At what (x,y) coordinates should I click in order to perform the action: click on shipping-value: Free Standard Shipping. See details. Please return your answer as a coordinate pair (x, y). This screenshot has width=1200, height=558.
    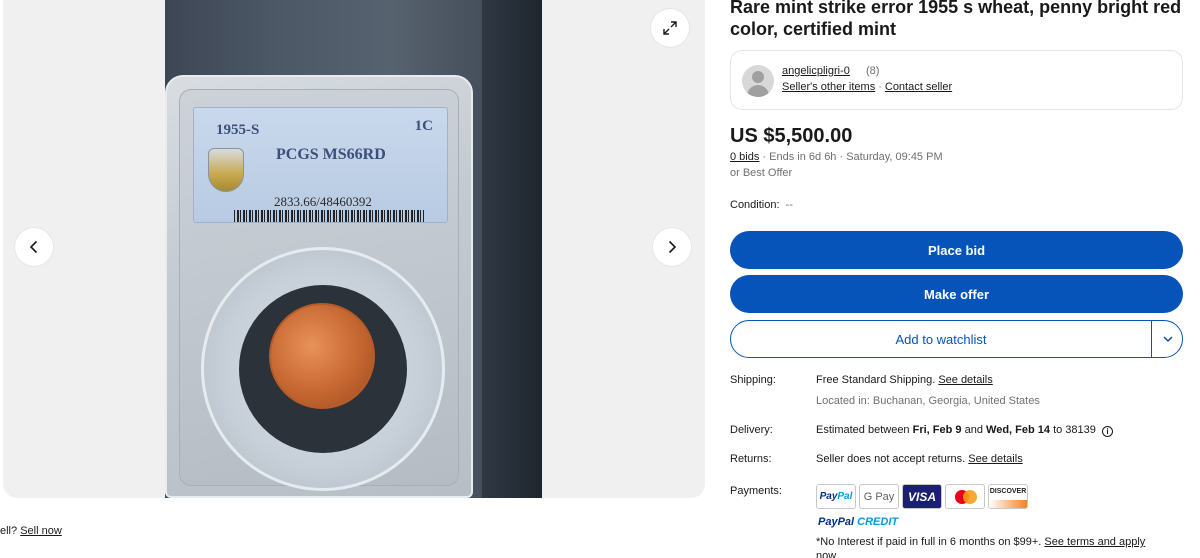
    Looking at the image, I should click on (904, 380).